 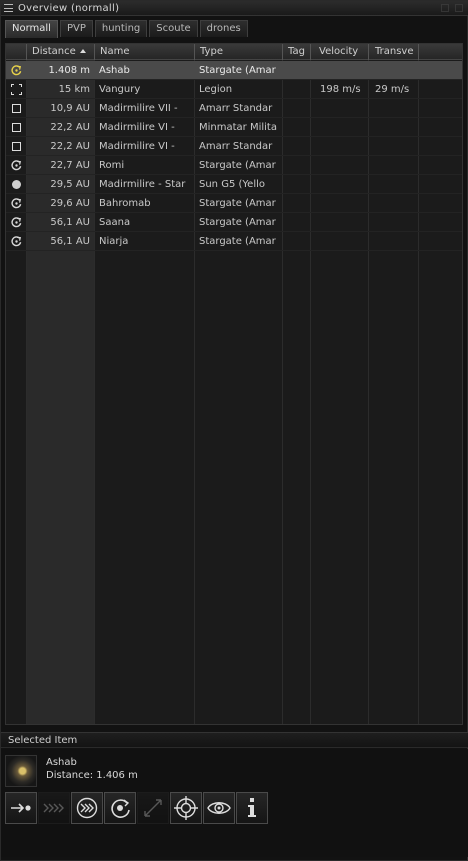 I want to click on window-title: Overview (normall), so click(x=69, y=8).